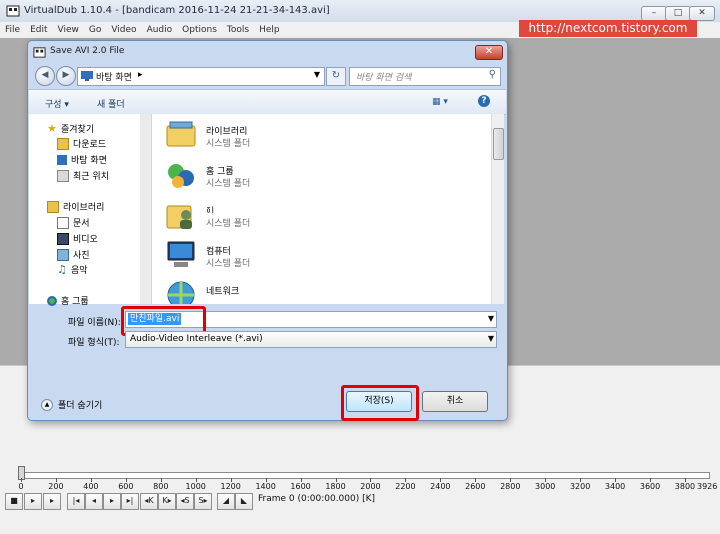  Describe the element at coordinates (94, 323) in the screenshot. I see `filename-label: 파일 이름(N):` at that location.